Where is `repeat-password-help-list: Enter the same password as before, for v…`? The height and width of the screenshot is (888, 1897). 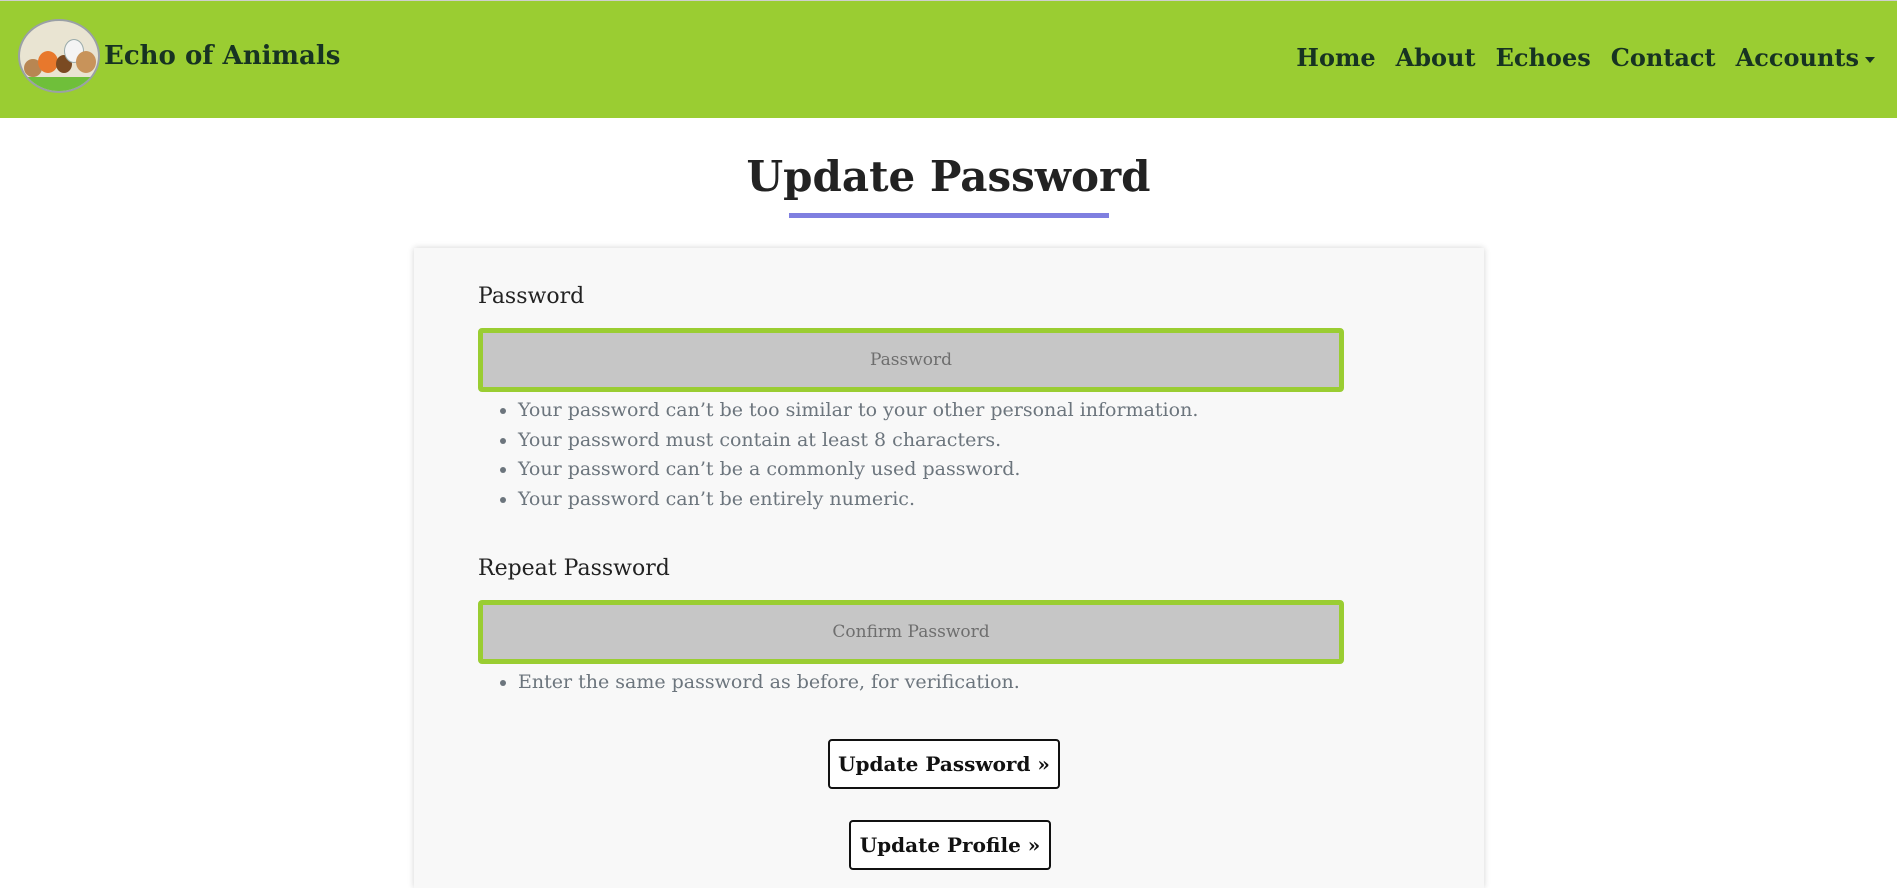 repeat-password-help-list: Enter the same password as before, for v… is located at coordinates (749, 683).